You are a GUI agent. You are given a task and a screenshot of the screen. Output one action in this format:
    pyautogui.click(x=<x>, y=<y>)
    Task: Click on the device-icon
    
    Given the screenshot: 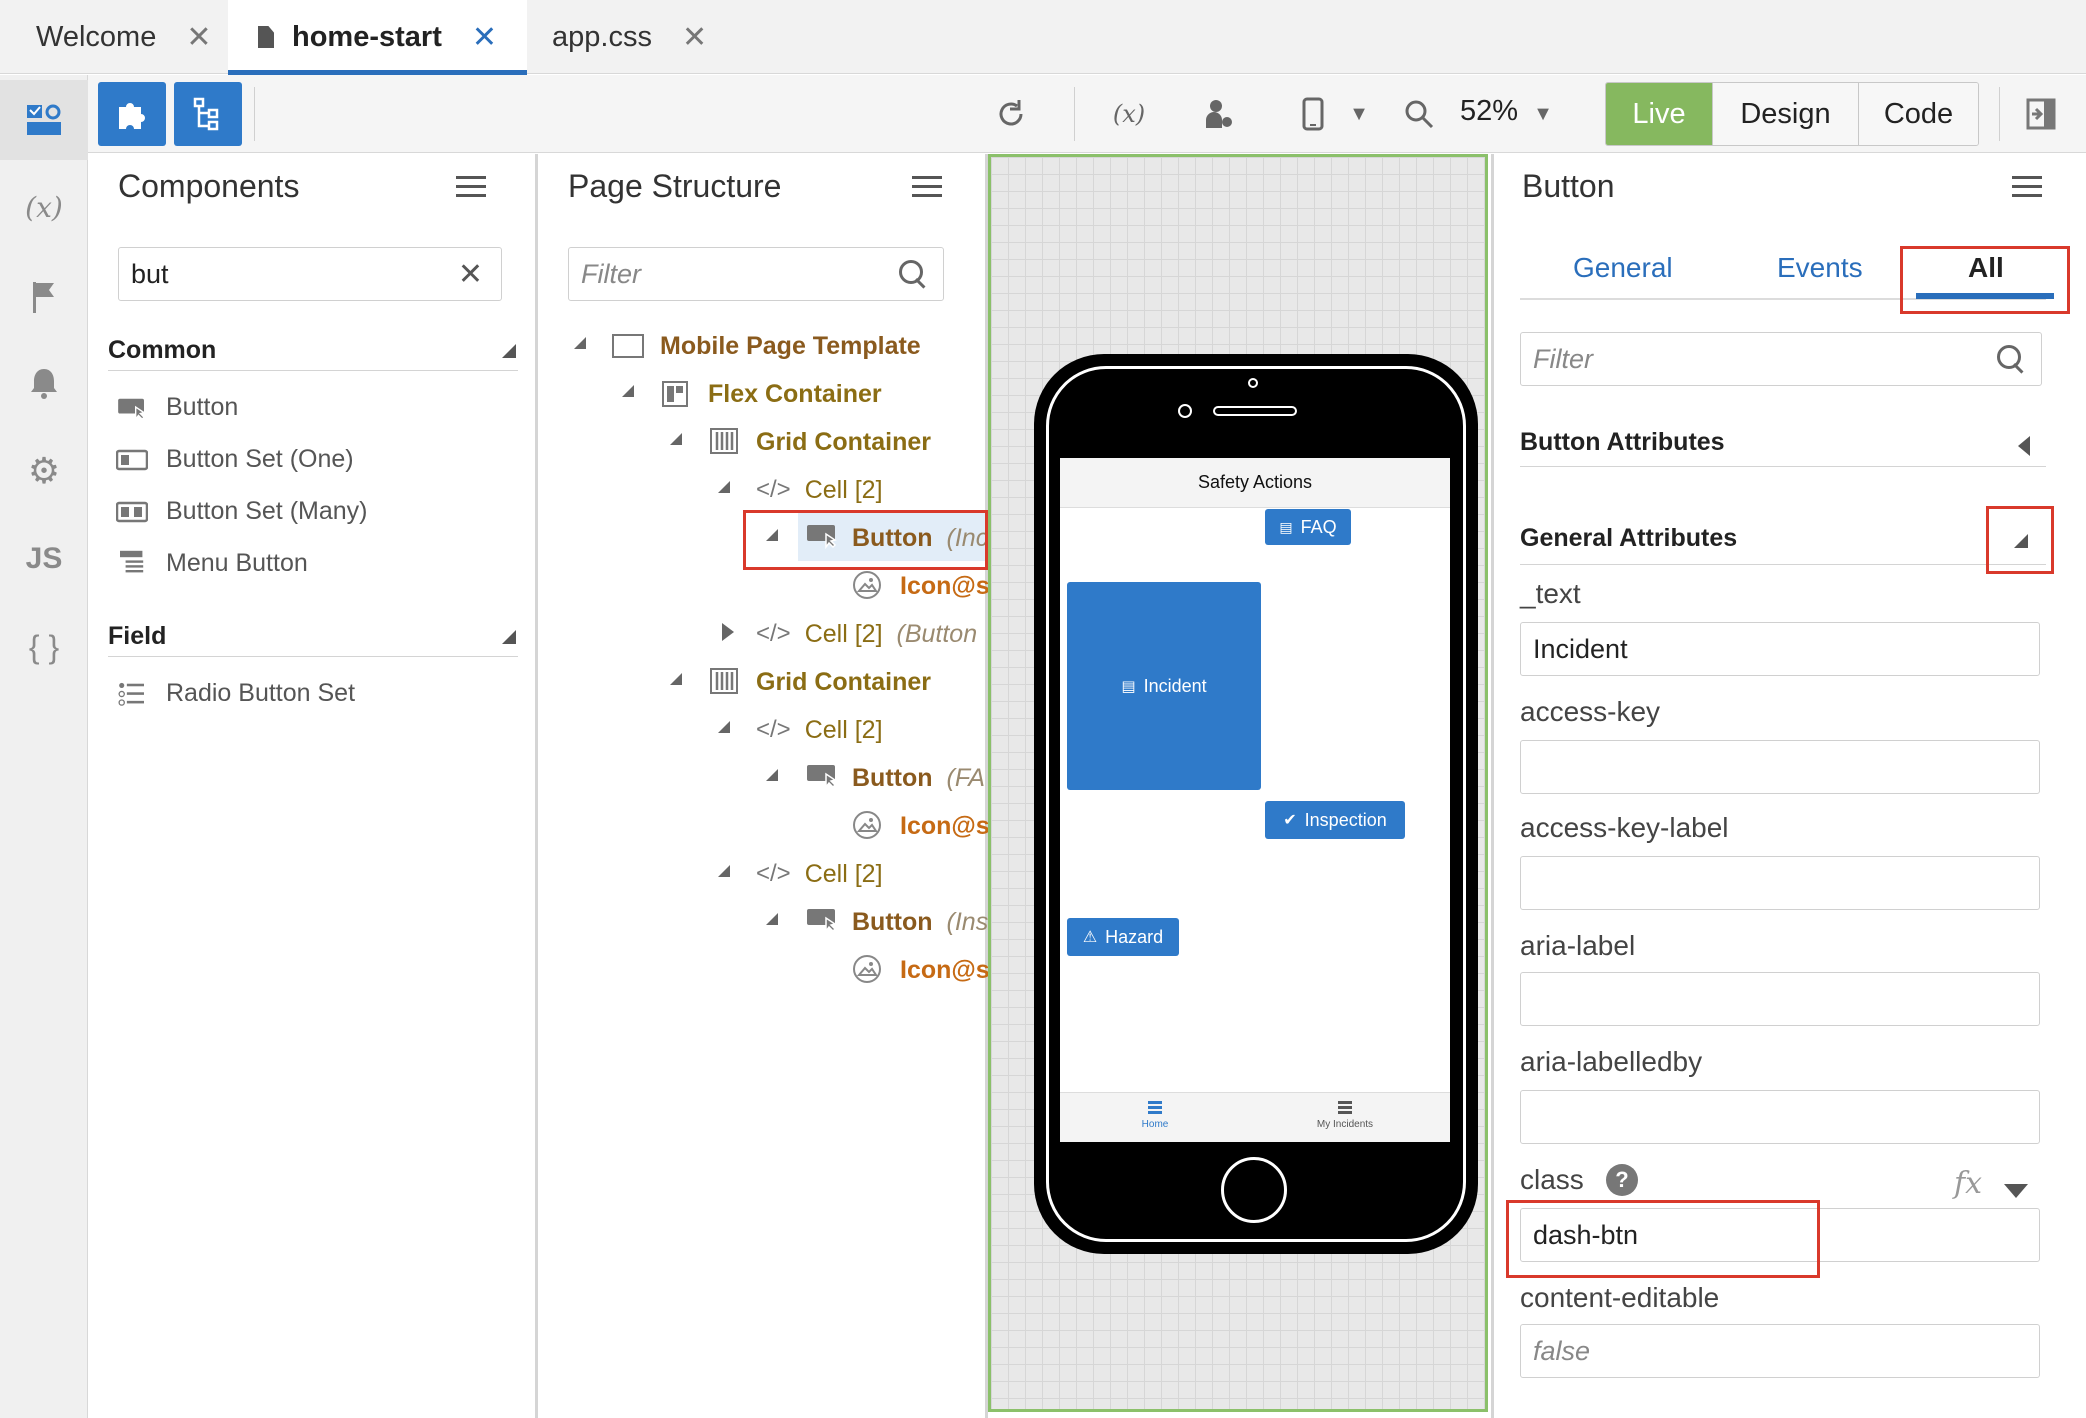 What is the action you would take?
    pyautogui.click(x=1313, y=114)
    